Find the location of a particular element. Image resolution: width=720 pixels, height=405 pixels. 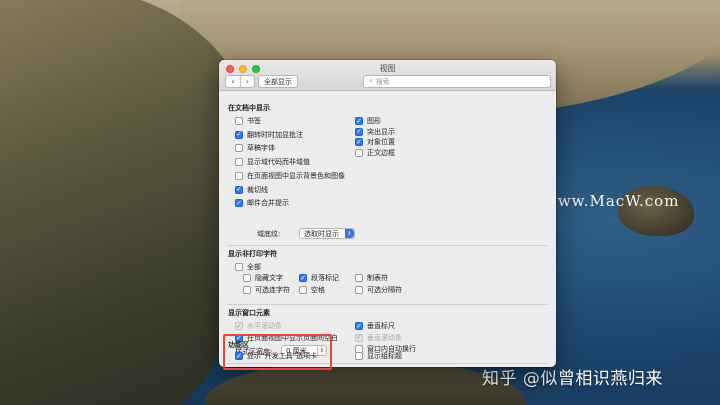

document-option-checkbox: ✓ 裁切线 is located at coordinates (251, 190).